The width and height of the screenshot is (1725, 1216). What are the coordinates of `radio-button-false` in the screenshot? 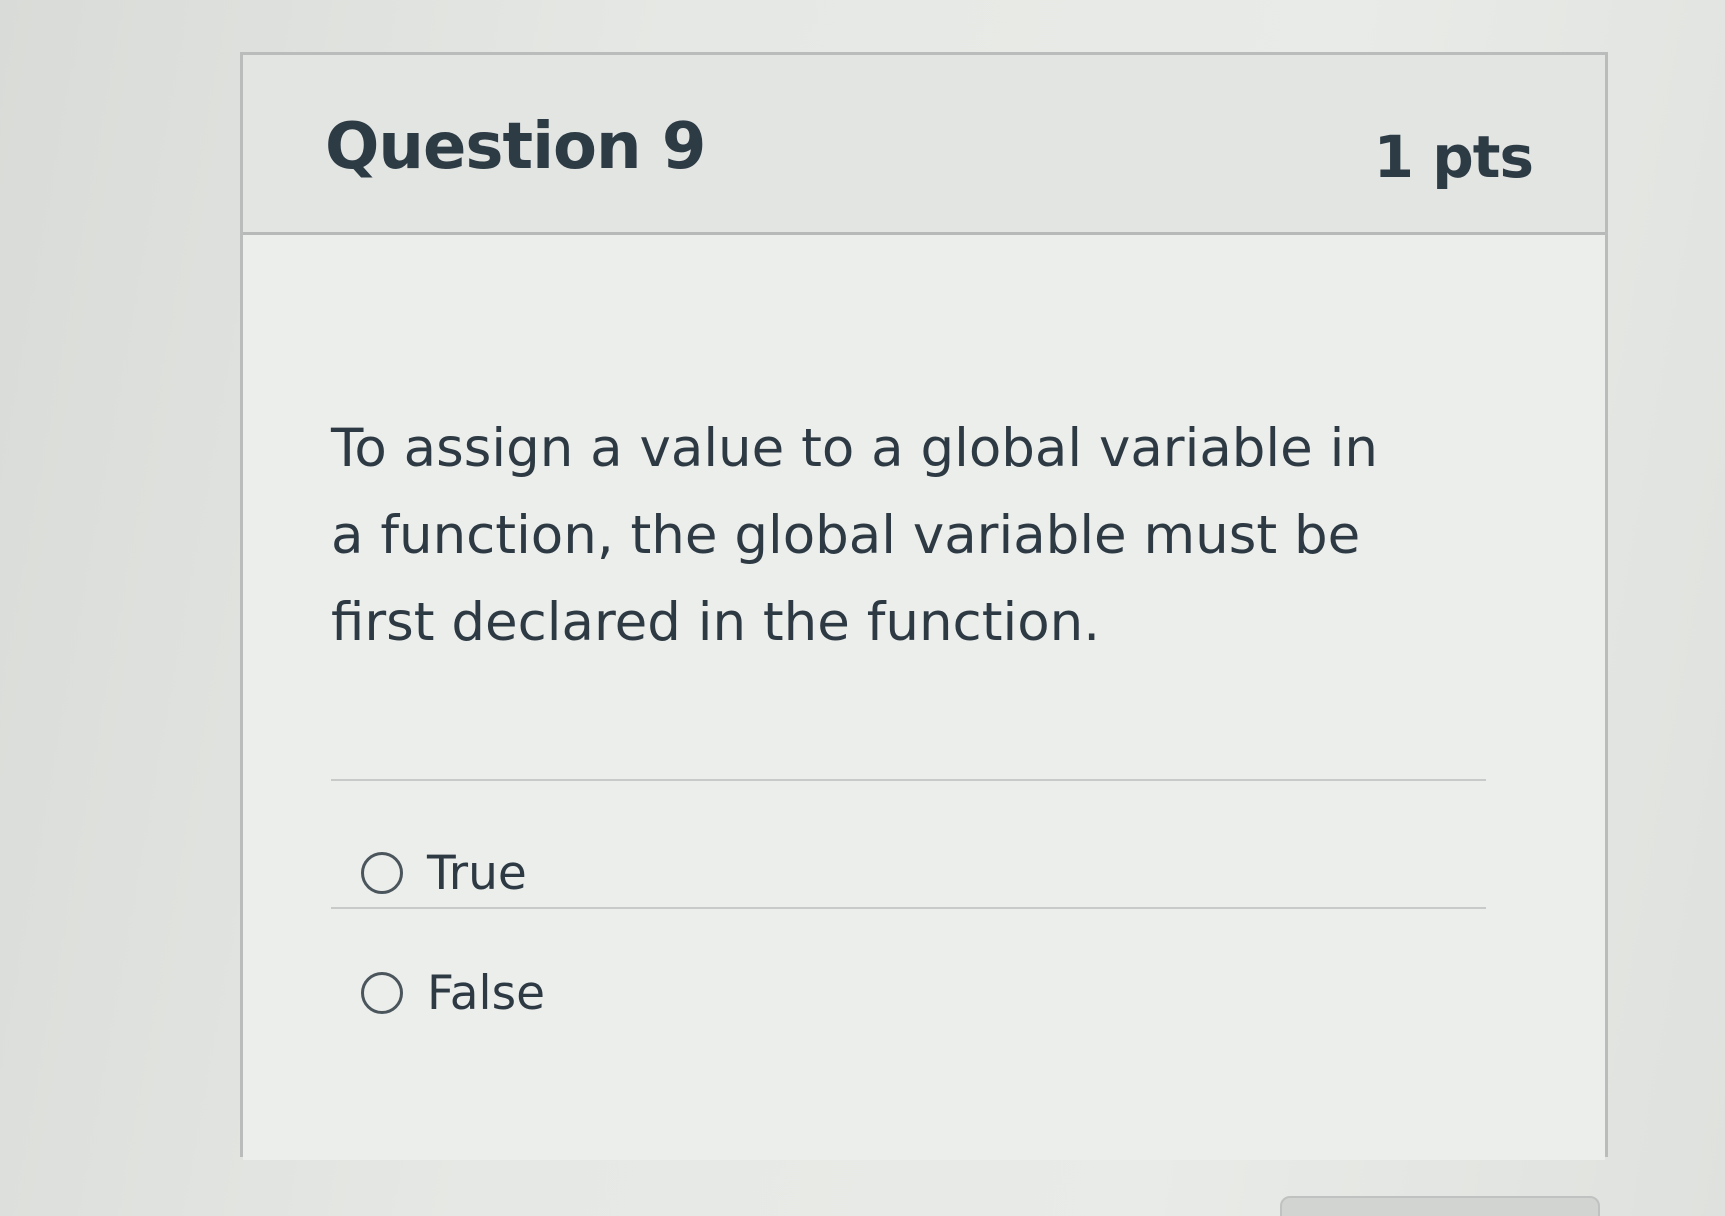 It's located at (382, 993).